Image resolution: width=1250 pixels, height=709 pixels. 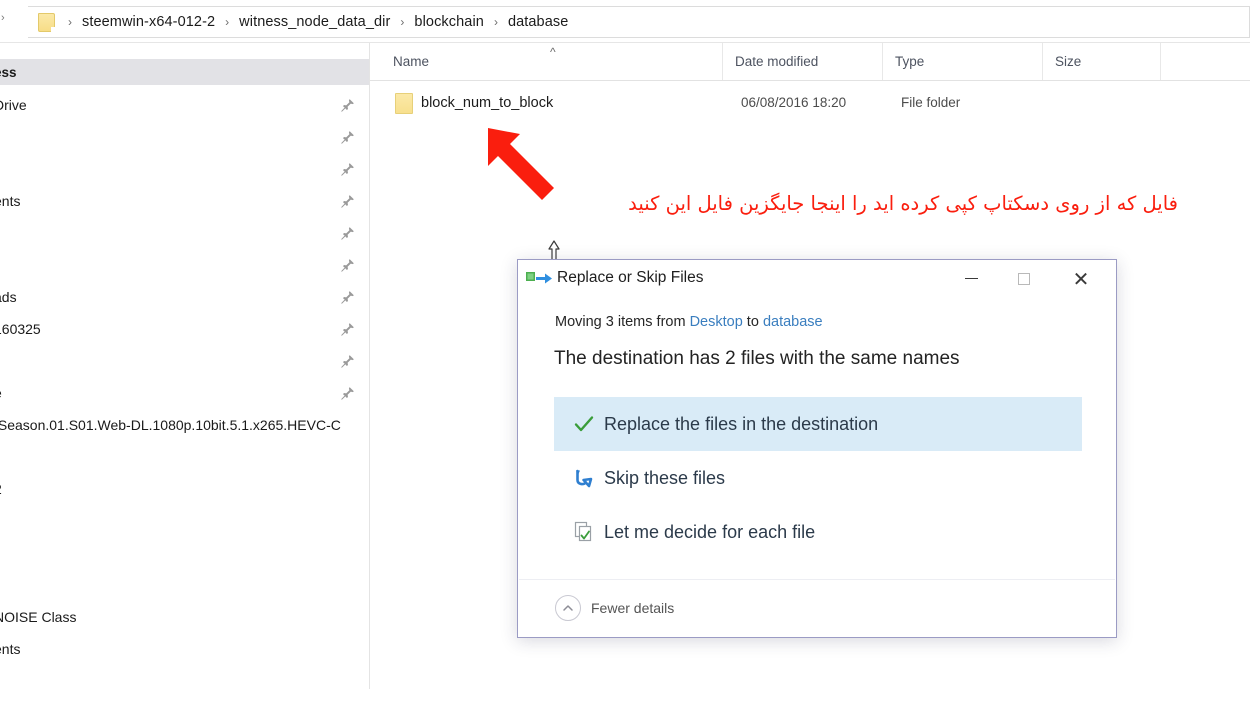 I want to click on destination-location-link: database, so click(x=793, y=322).